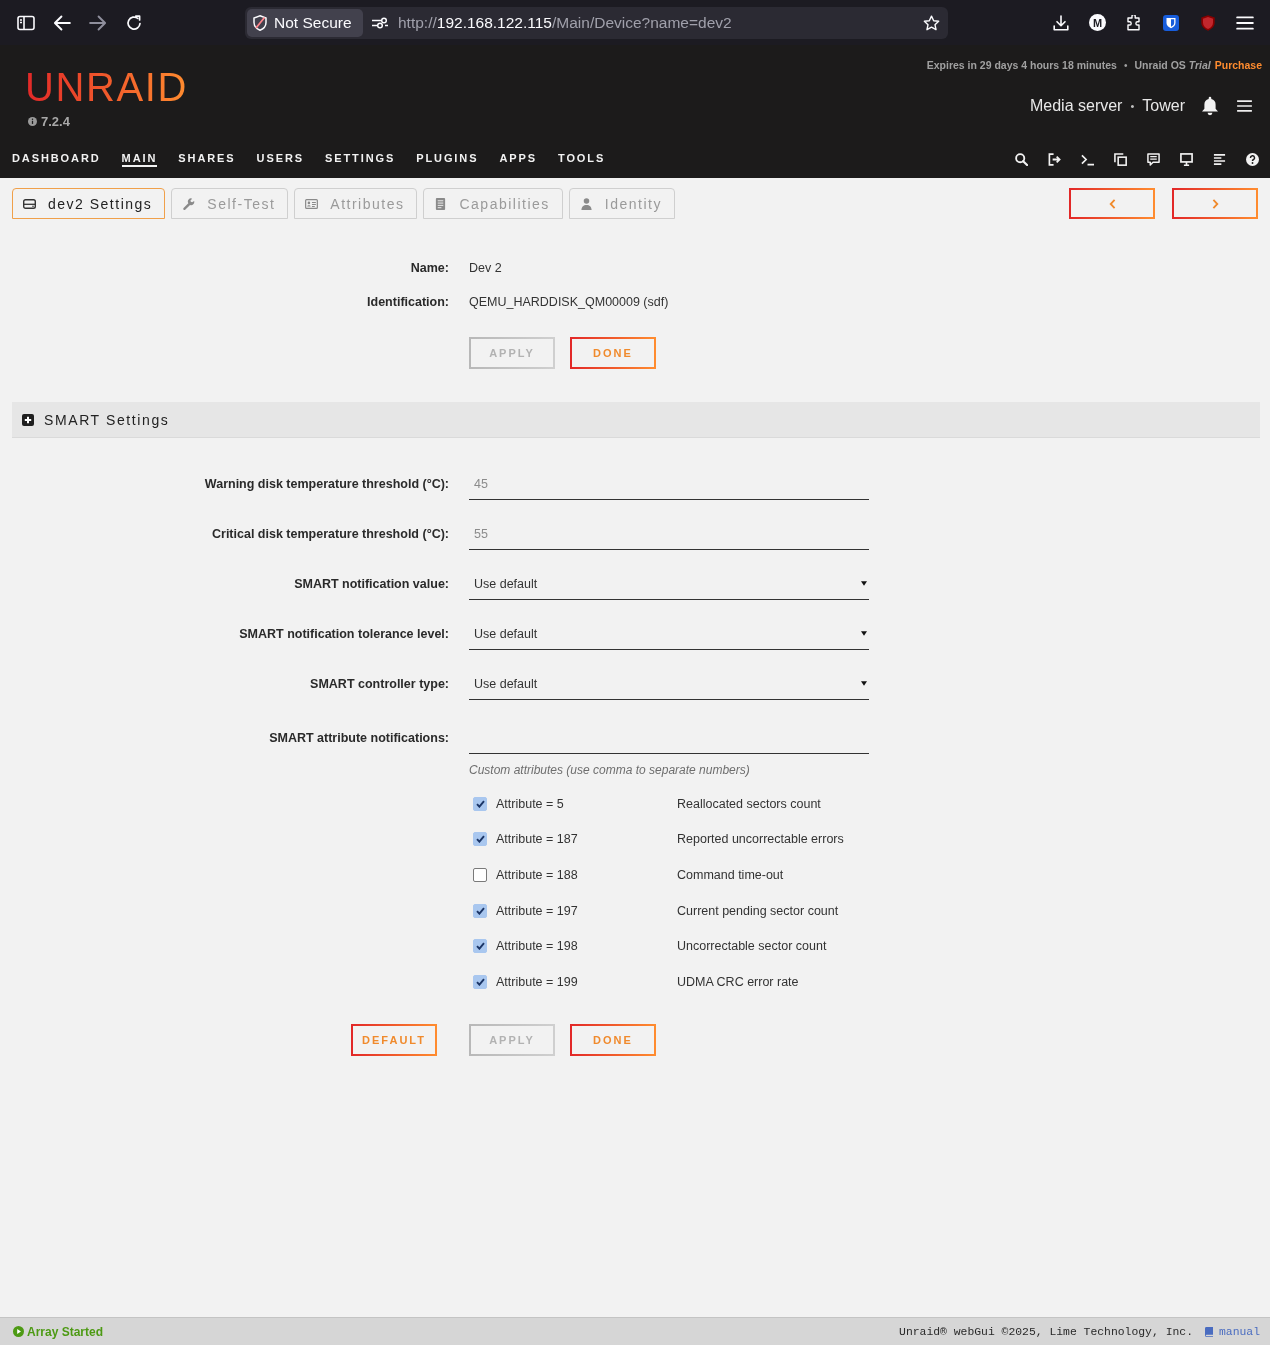 This screenshot has height=1345, width=1270. Describe the element at coordinates (565, 22) in the screenshot. I see `url-text: http://192.168.122.115/Main/Device?name=dev2` at that location.